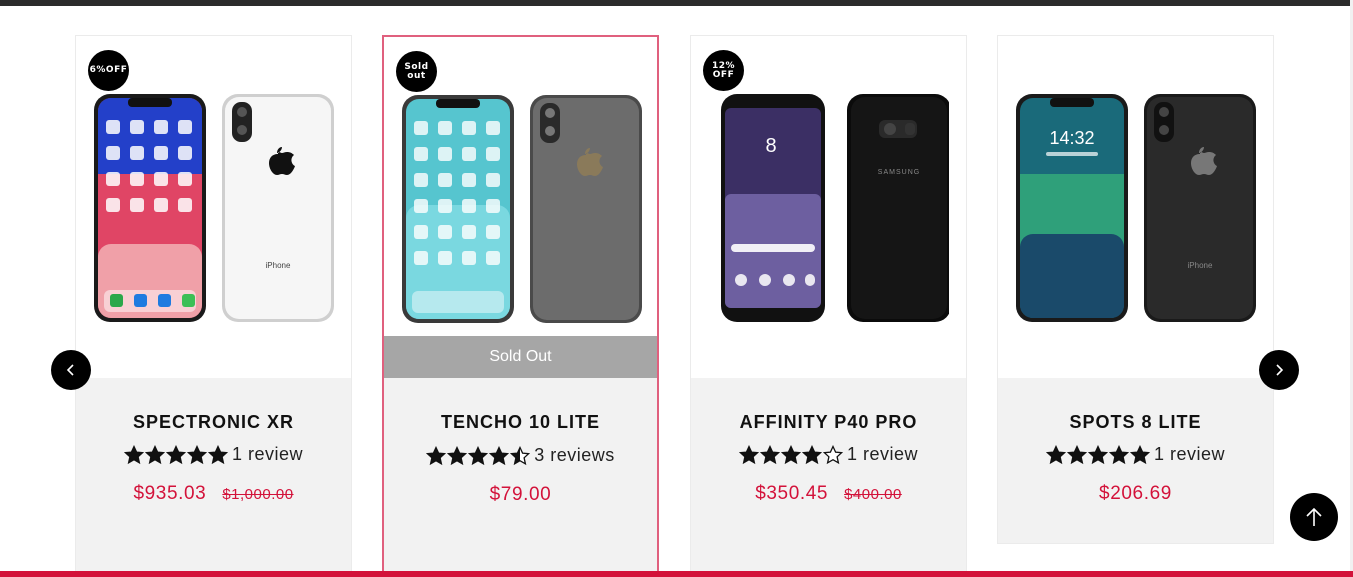 This screenshot has width=1353, height=577. I want to click on sale-price: $350.45, so click(792, 493).